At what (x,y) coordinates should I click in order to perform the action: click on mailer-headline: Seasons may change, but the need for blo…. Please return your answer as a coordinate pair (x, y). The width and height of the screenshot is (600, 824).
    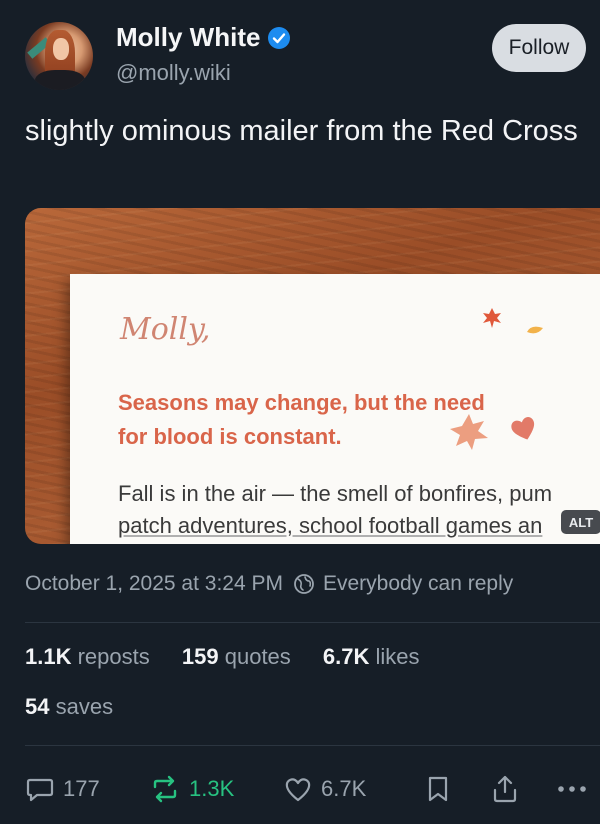
    Looking at the image, I should click on (301, 419).